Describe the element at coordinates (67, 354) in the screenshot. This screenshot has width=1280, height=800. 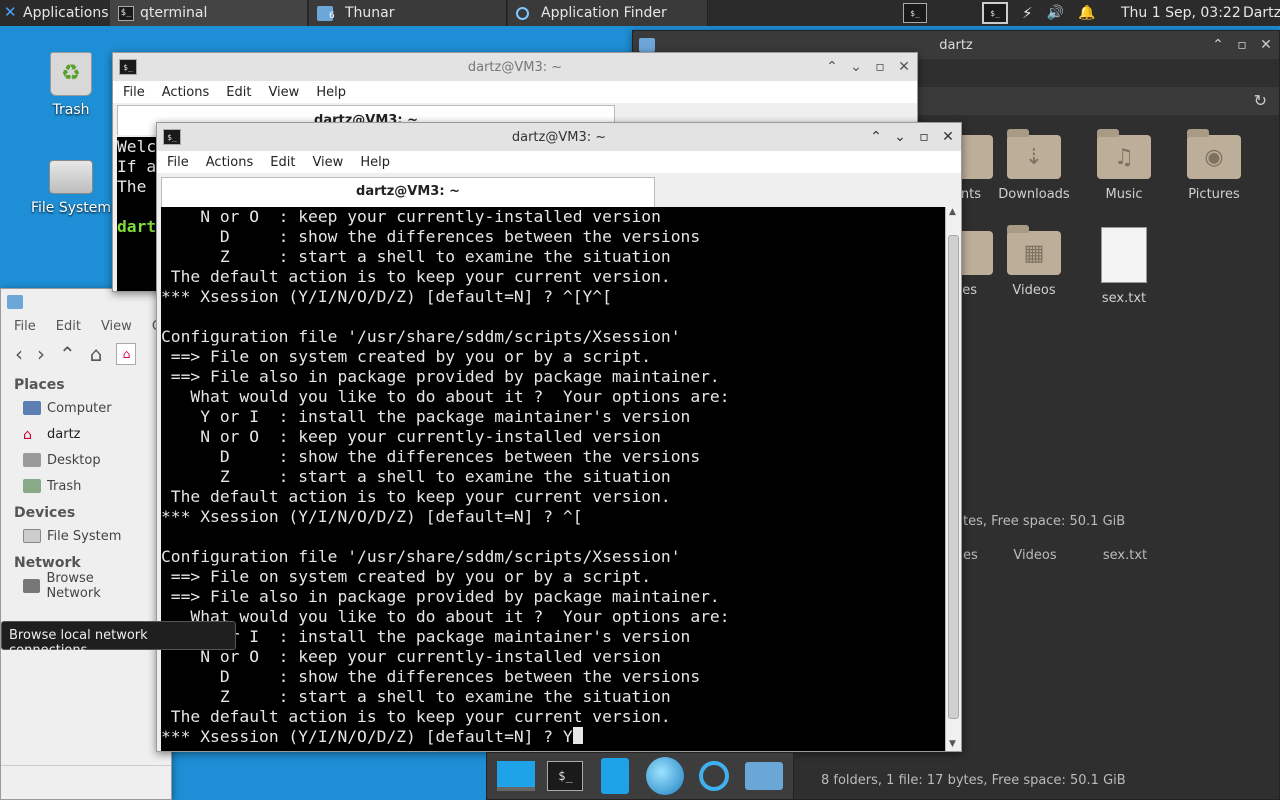
I see `up-icon: ⌃` at that location.